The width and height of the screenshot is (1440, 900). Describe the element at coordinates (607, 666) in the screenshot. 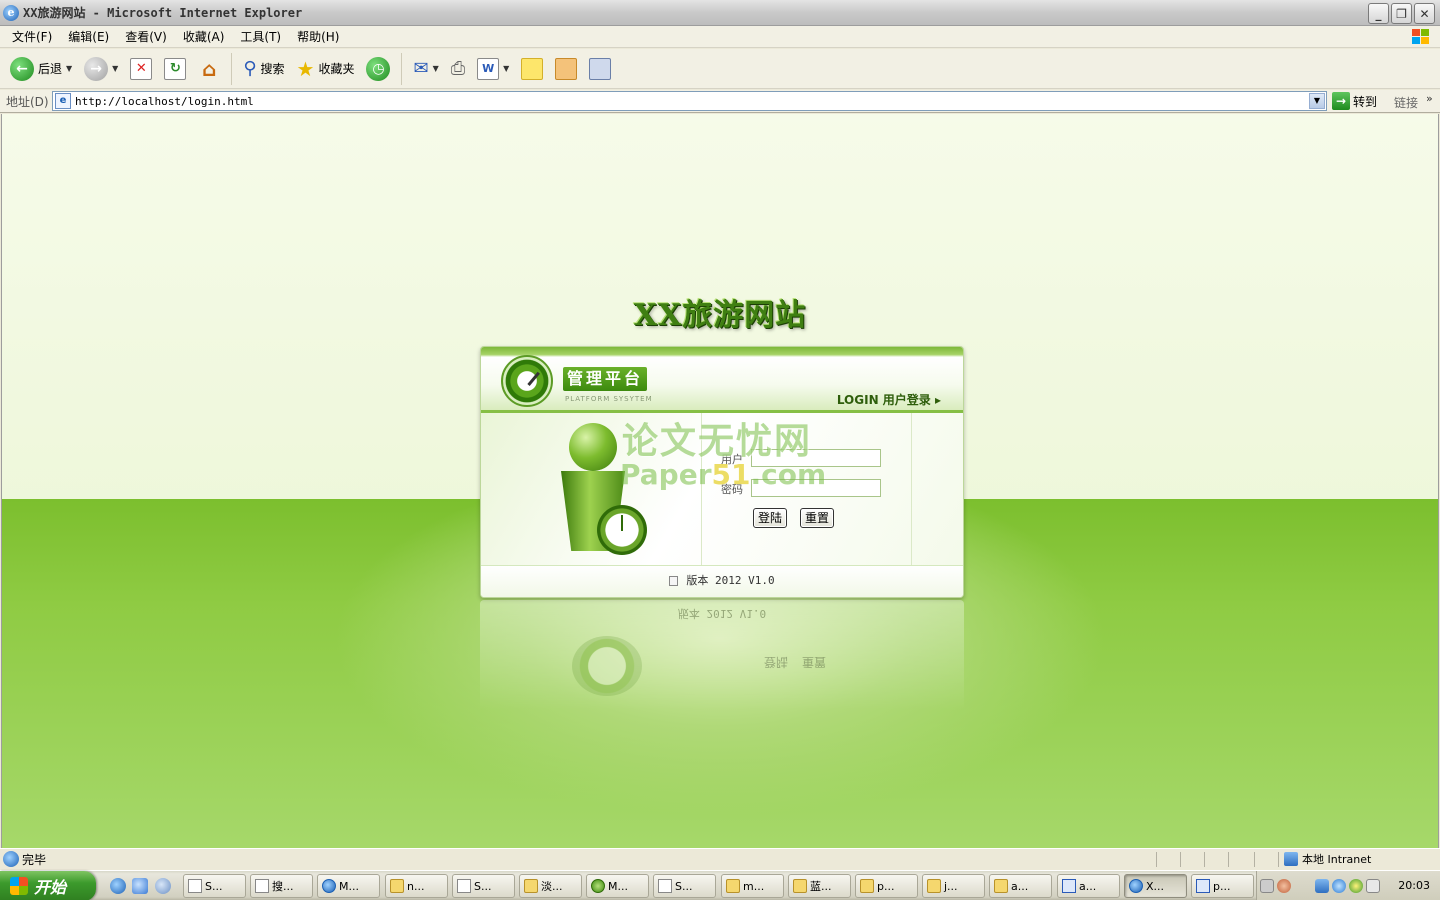

I see `reflection-clock-icon` at that location.